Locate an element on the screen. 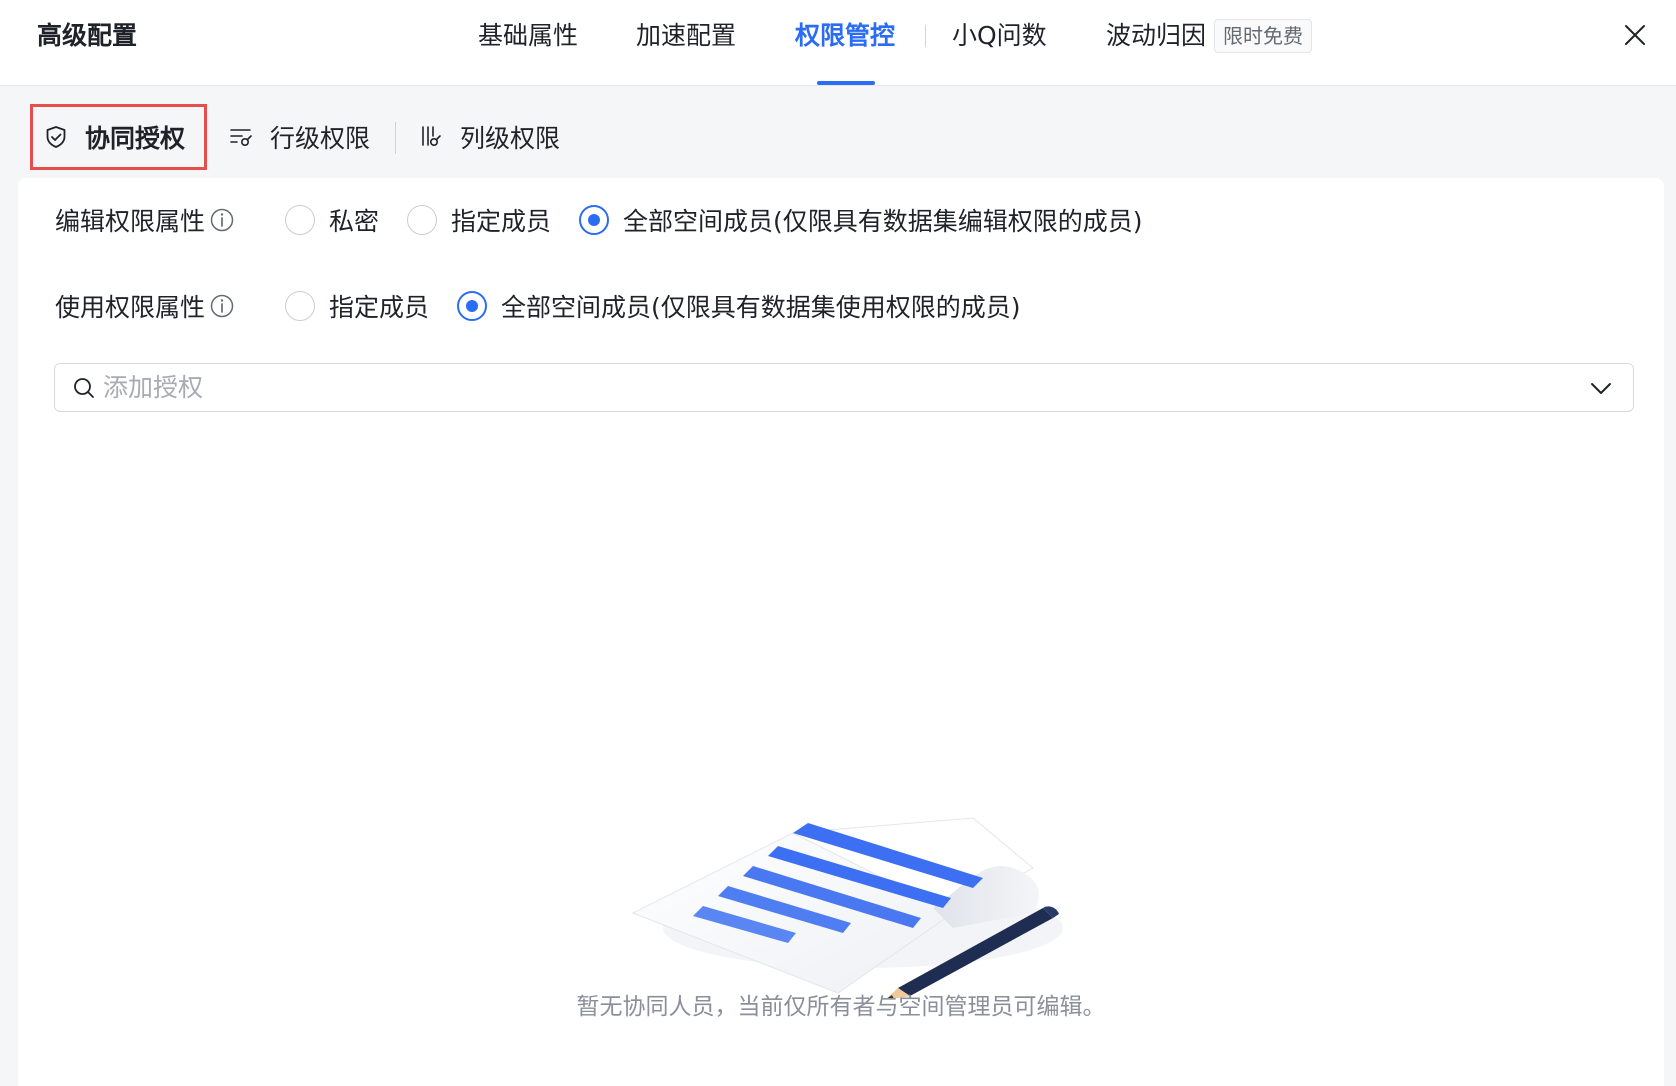  edit-permission-row: 编辑权限属性 私密 指定成员 全部空间成员(仅限具有数据集编辑权限的成员) is located at coordinates (613, 220).